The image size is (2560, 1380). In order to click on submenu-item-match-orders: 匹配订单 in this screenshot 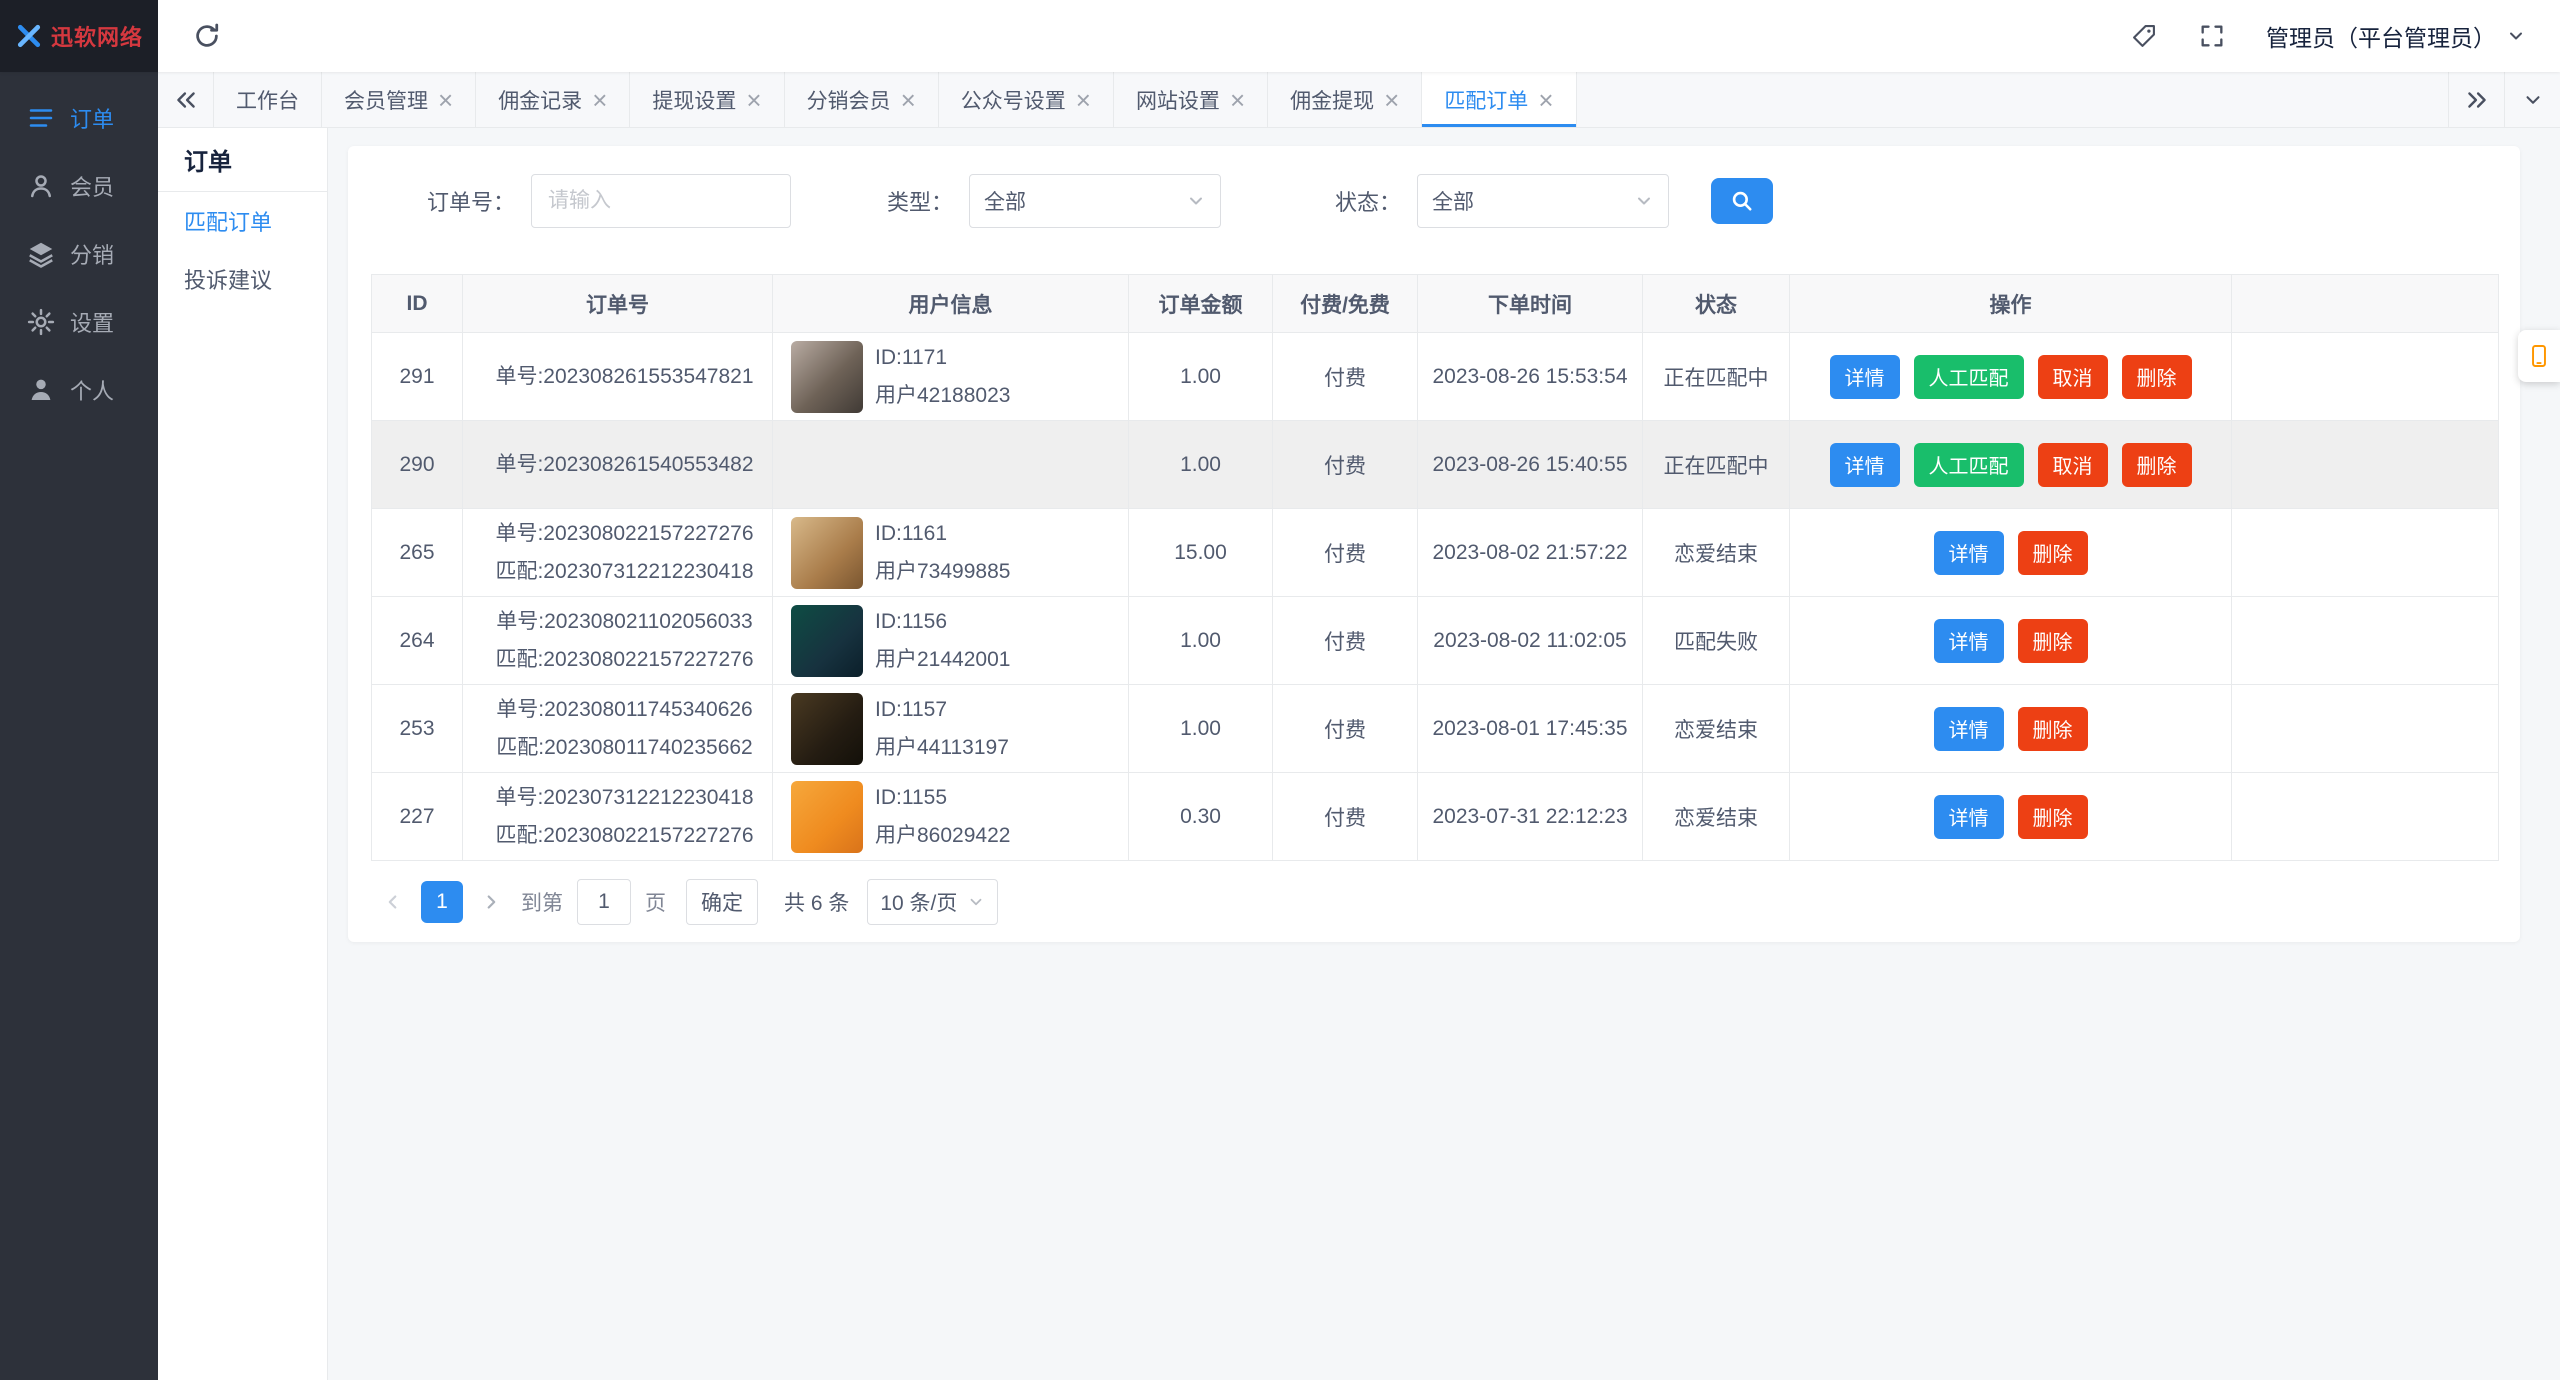, I will do `click(242, 221)`.